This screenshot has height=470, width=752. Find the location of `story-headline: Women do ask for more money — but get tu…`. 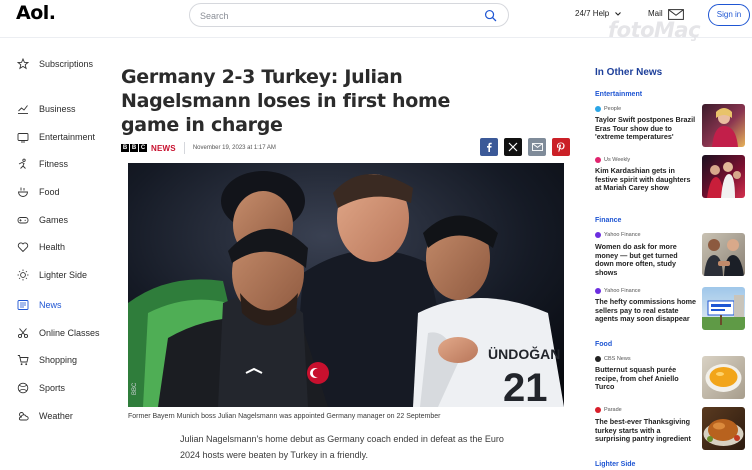

story-headline: Women do ask for more money — but get tu… is located at coordinates (646, 259).